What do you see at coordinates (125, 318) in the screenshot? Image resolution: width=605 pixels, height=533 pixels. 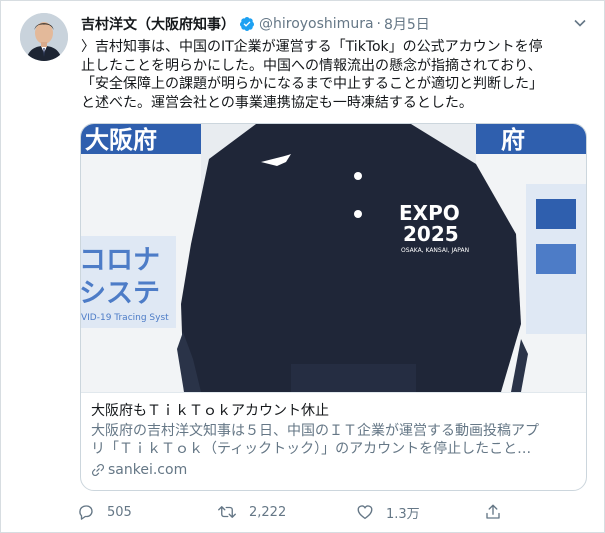 I see `banner-small-text: VID-19 Tracing Syst` at bounding box center [125, 318].